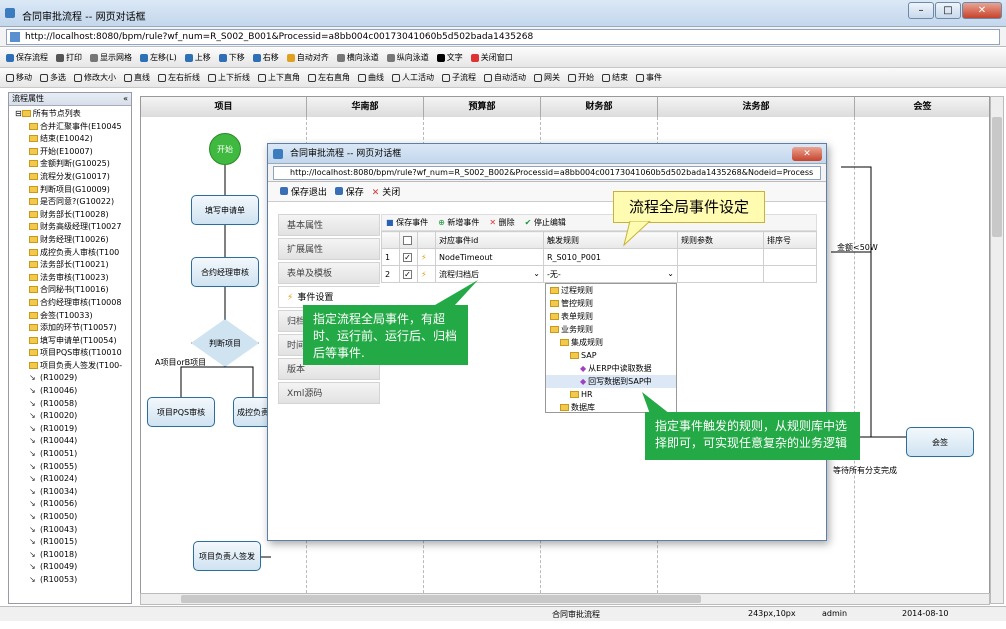  Describe the element at coordinates (53, 77) in the screenshot. I see `tool-button: 多选` at that location.